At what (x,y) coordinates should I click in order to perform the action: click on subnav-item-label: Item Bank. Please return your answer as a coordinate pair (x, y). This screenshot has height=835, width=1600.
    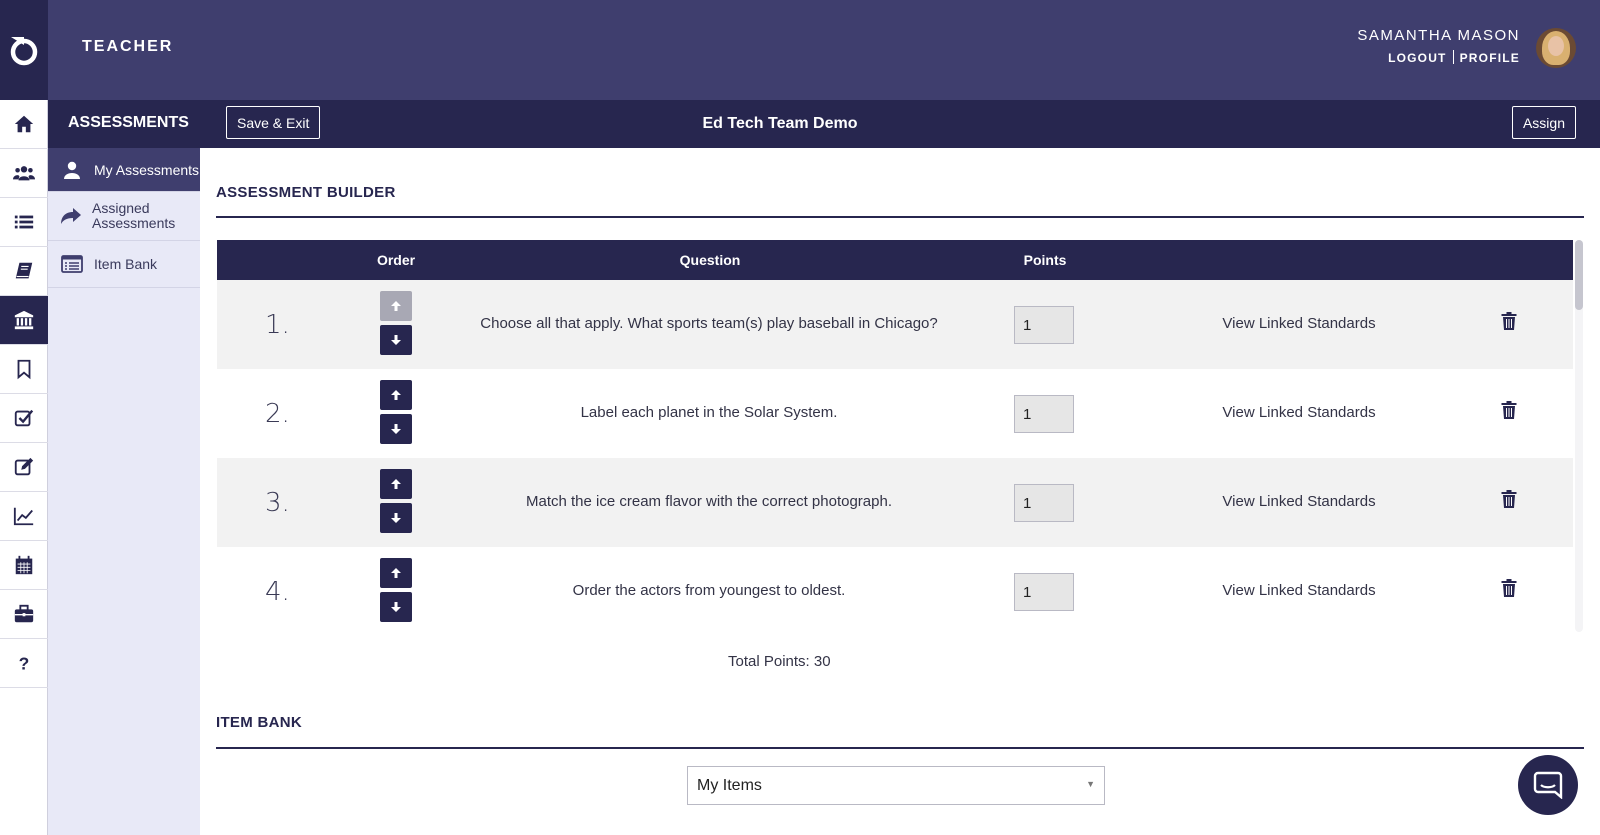
    Looking at the image, I should click on (126, 264).